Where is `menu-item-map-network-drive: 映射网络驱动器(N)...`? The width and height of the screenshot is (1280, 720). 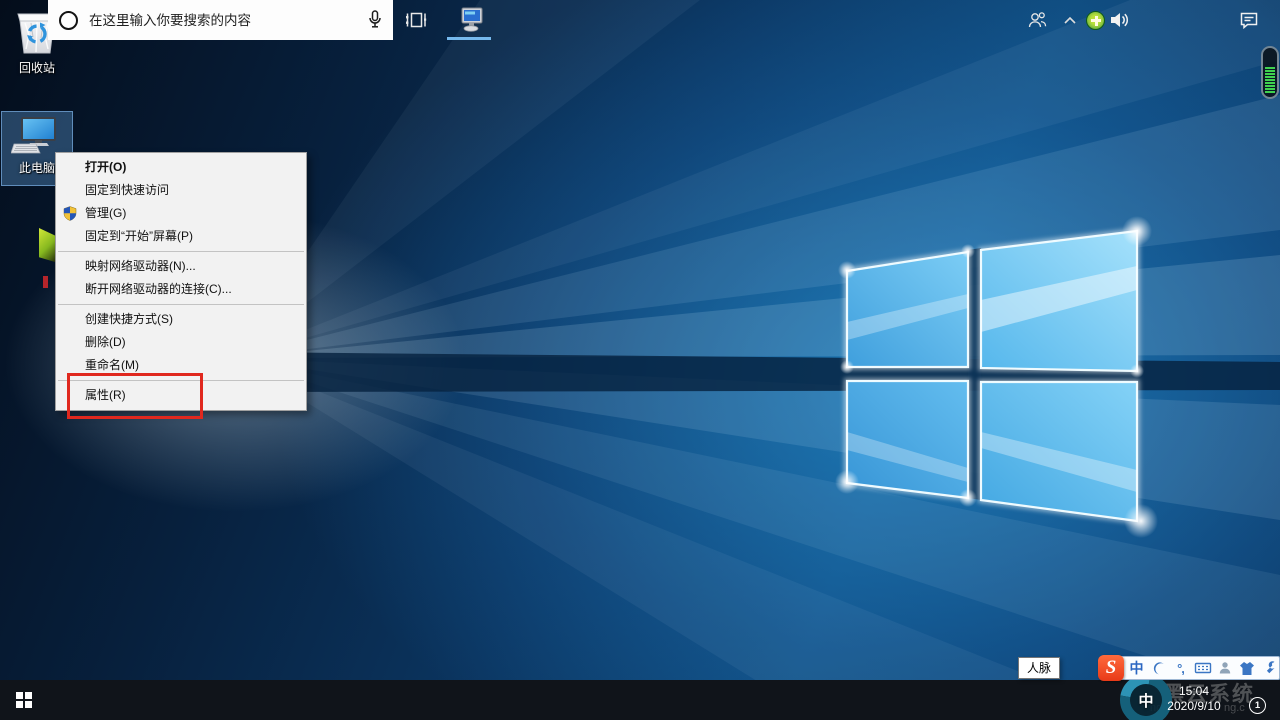 menu-item-map-network-drive: 映射网络驱动器(N)... is located at coordinates (181, 266).